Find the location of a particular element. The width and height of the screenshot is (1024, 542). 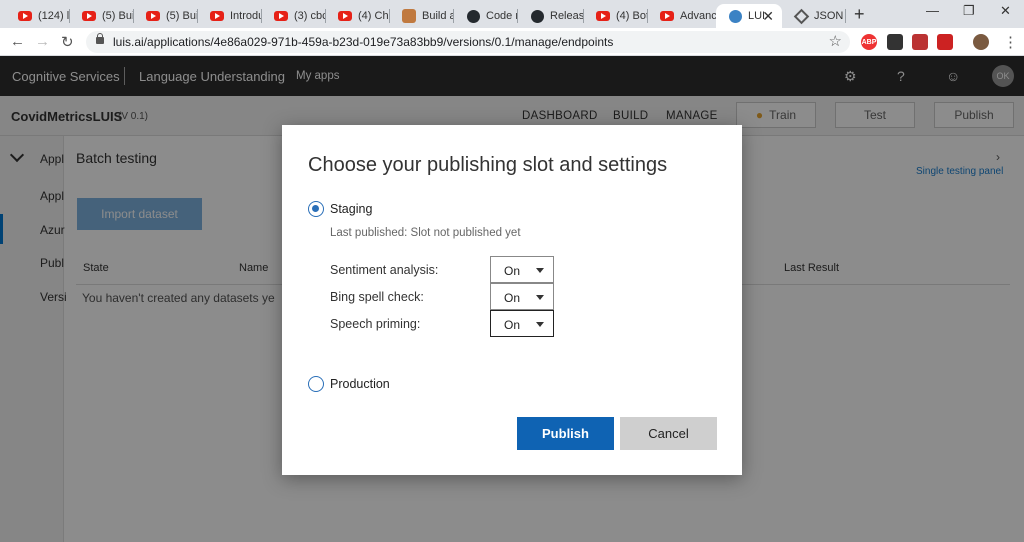

tab-label: Build a is located at coordinates (438, 16).